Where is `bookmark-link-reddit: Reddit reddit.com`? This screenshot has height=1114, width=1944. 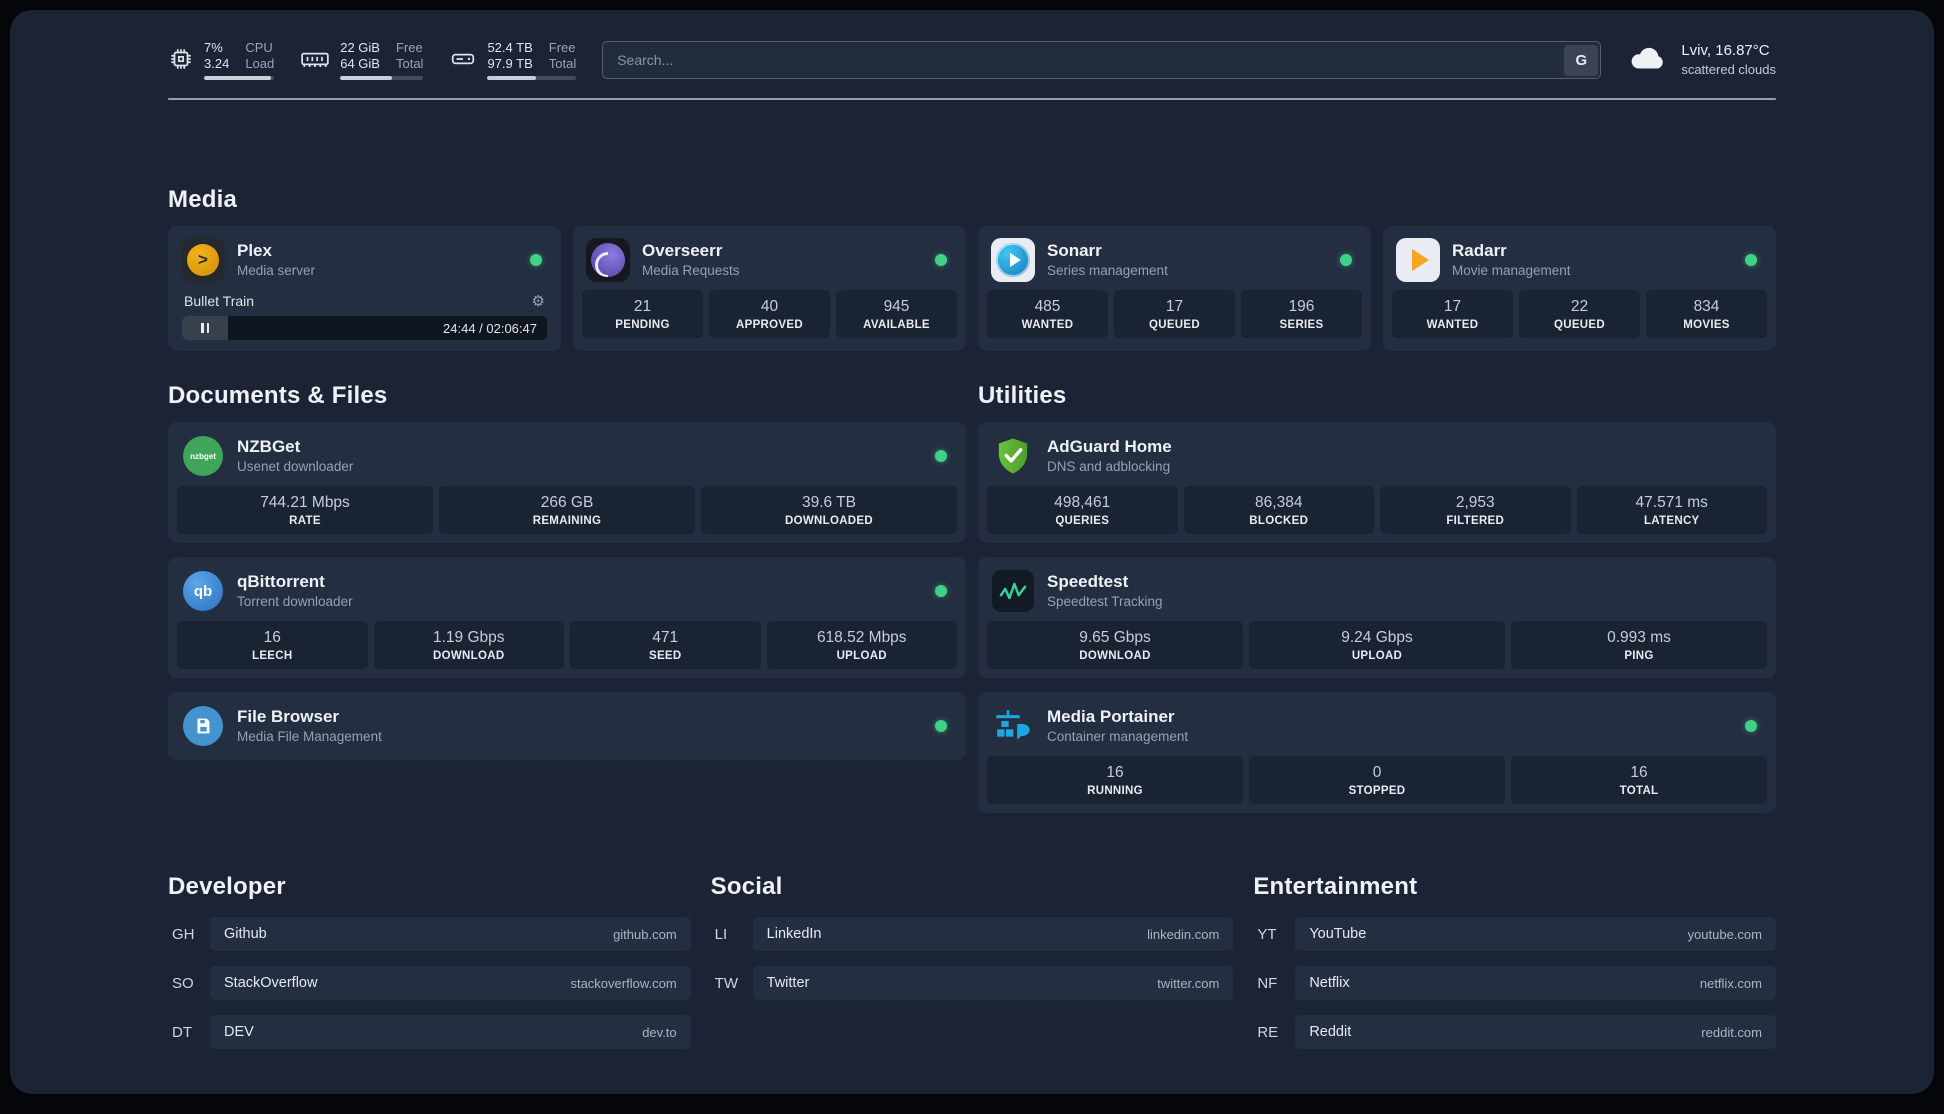 bookmark-link-reddit: Reddit reddit.com is located at coordinates (1535, 1032).